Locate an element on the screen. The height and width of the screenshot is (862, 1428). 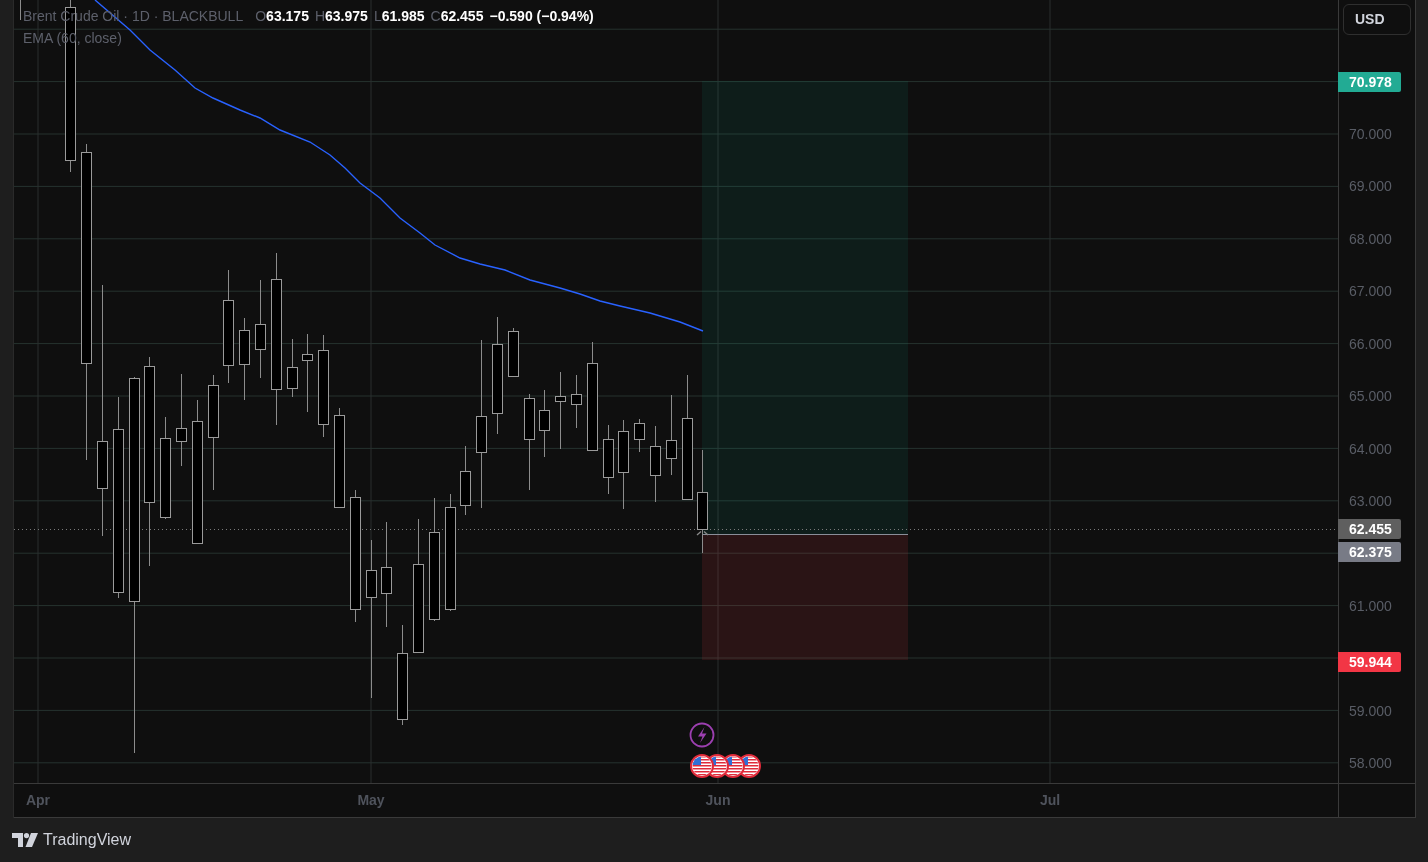
price-tick-label: 65.000 is located at coordinates (1370, 396).